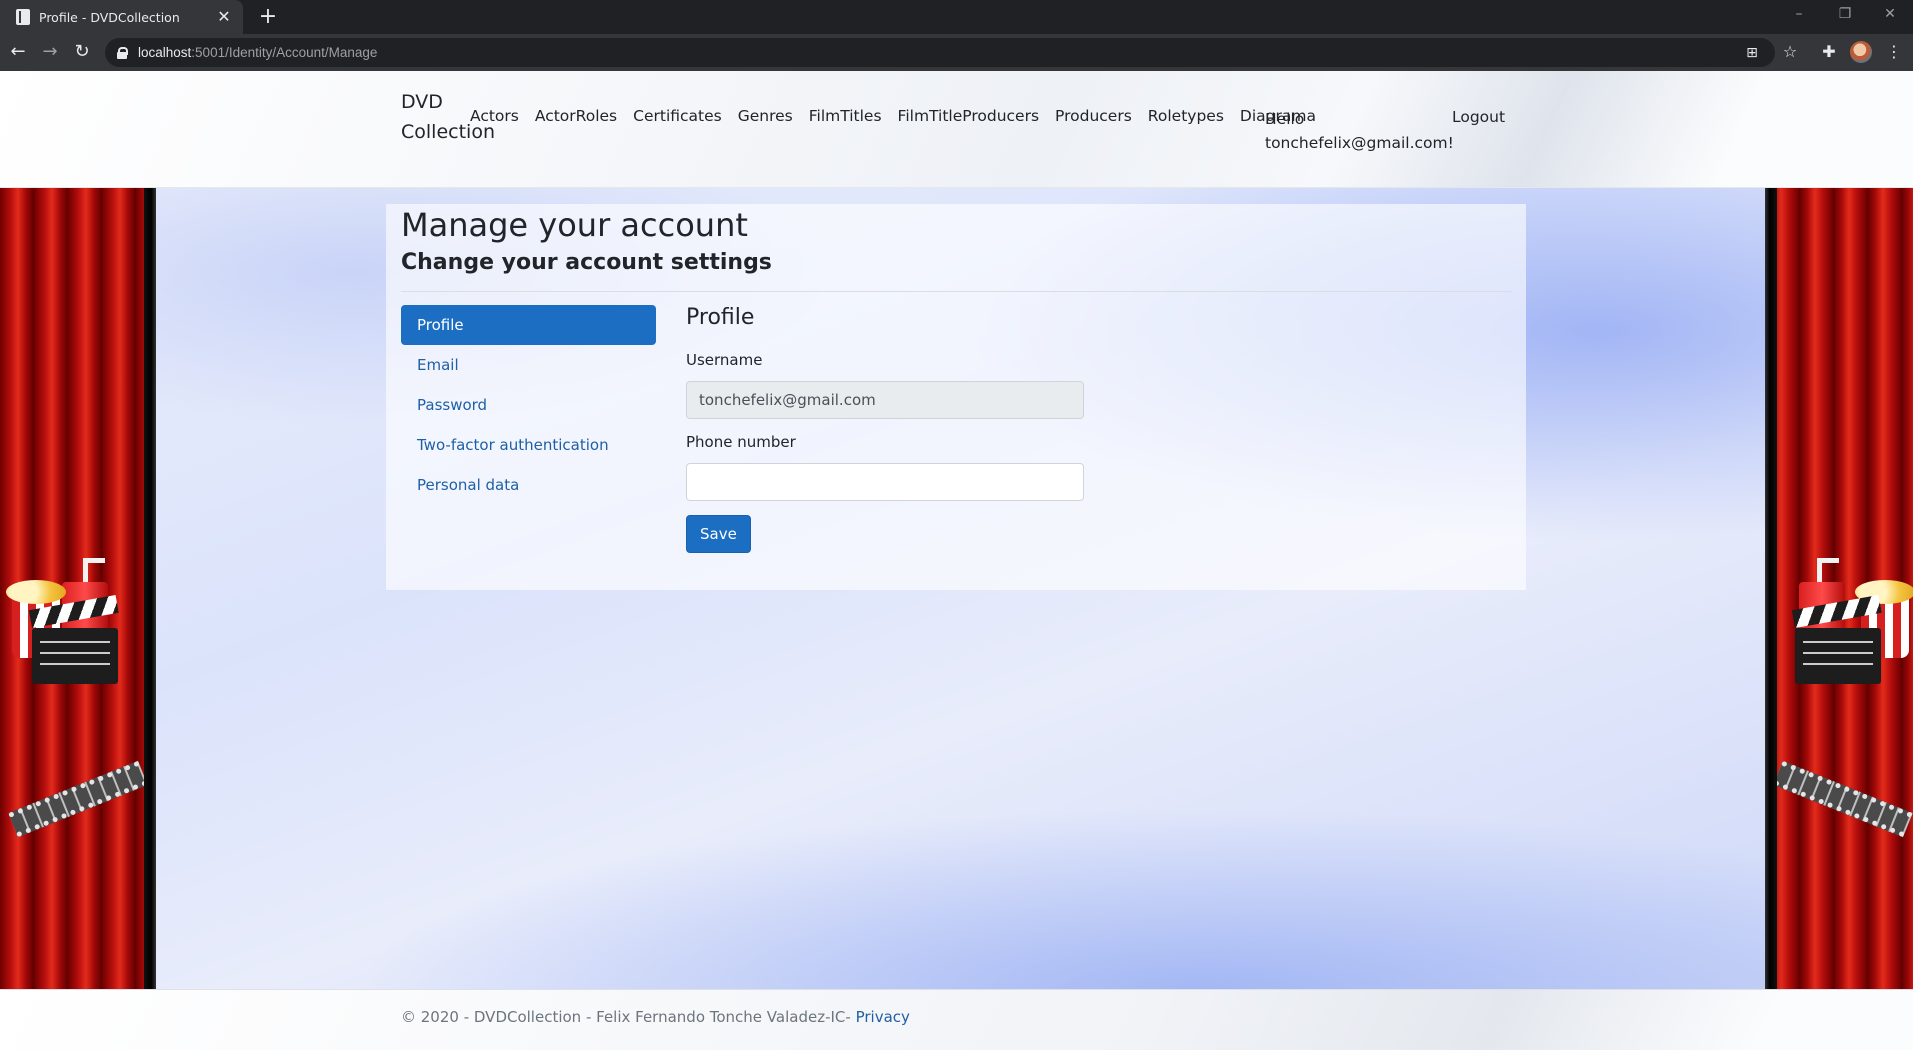  I want to click on left-curtain-decoration, so click(78, 588).